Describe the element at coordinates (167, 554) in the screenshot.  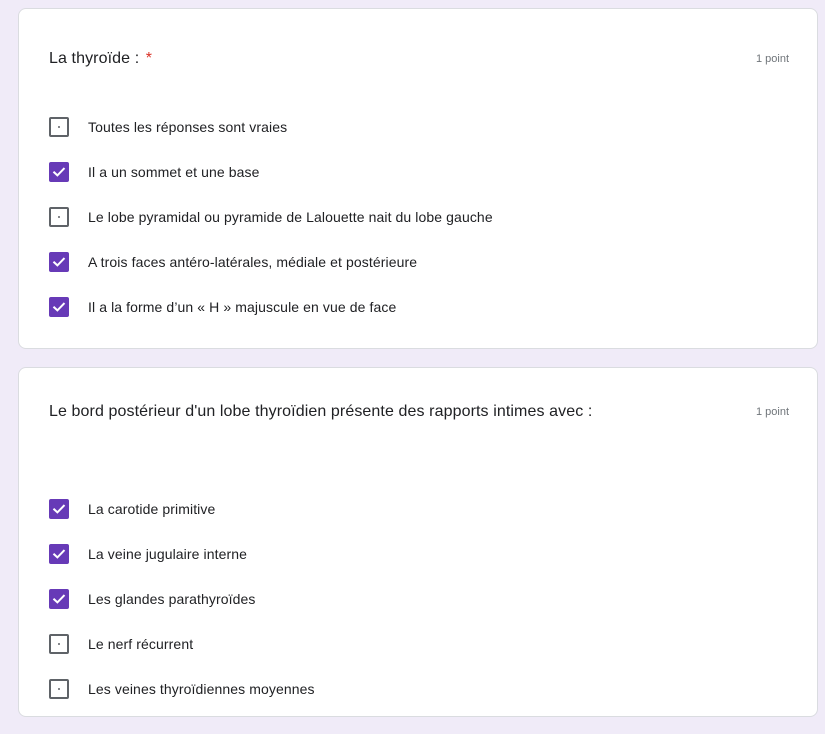
I see `option-label: La veine jugulaire interne` at that location.